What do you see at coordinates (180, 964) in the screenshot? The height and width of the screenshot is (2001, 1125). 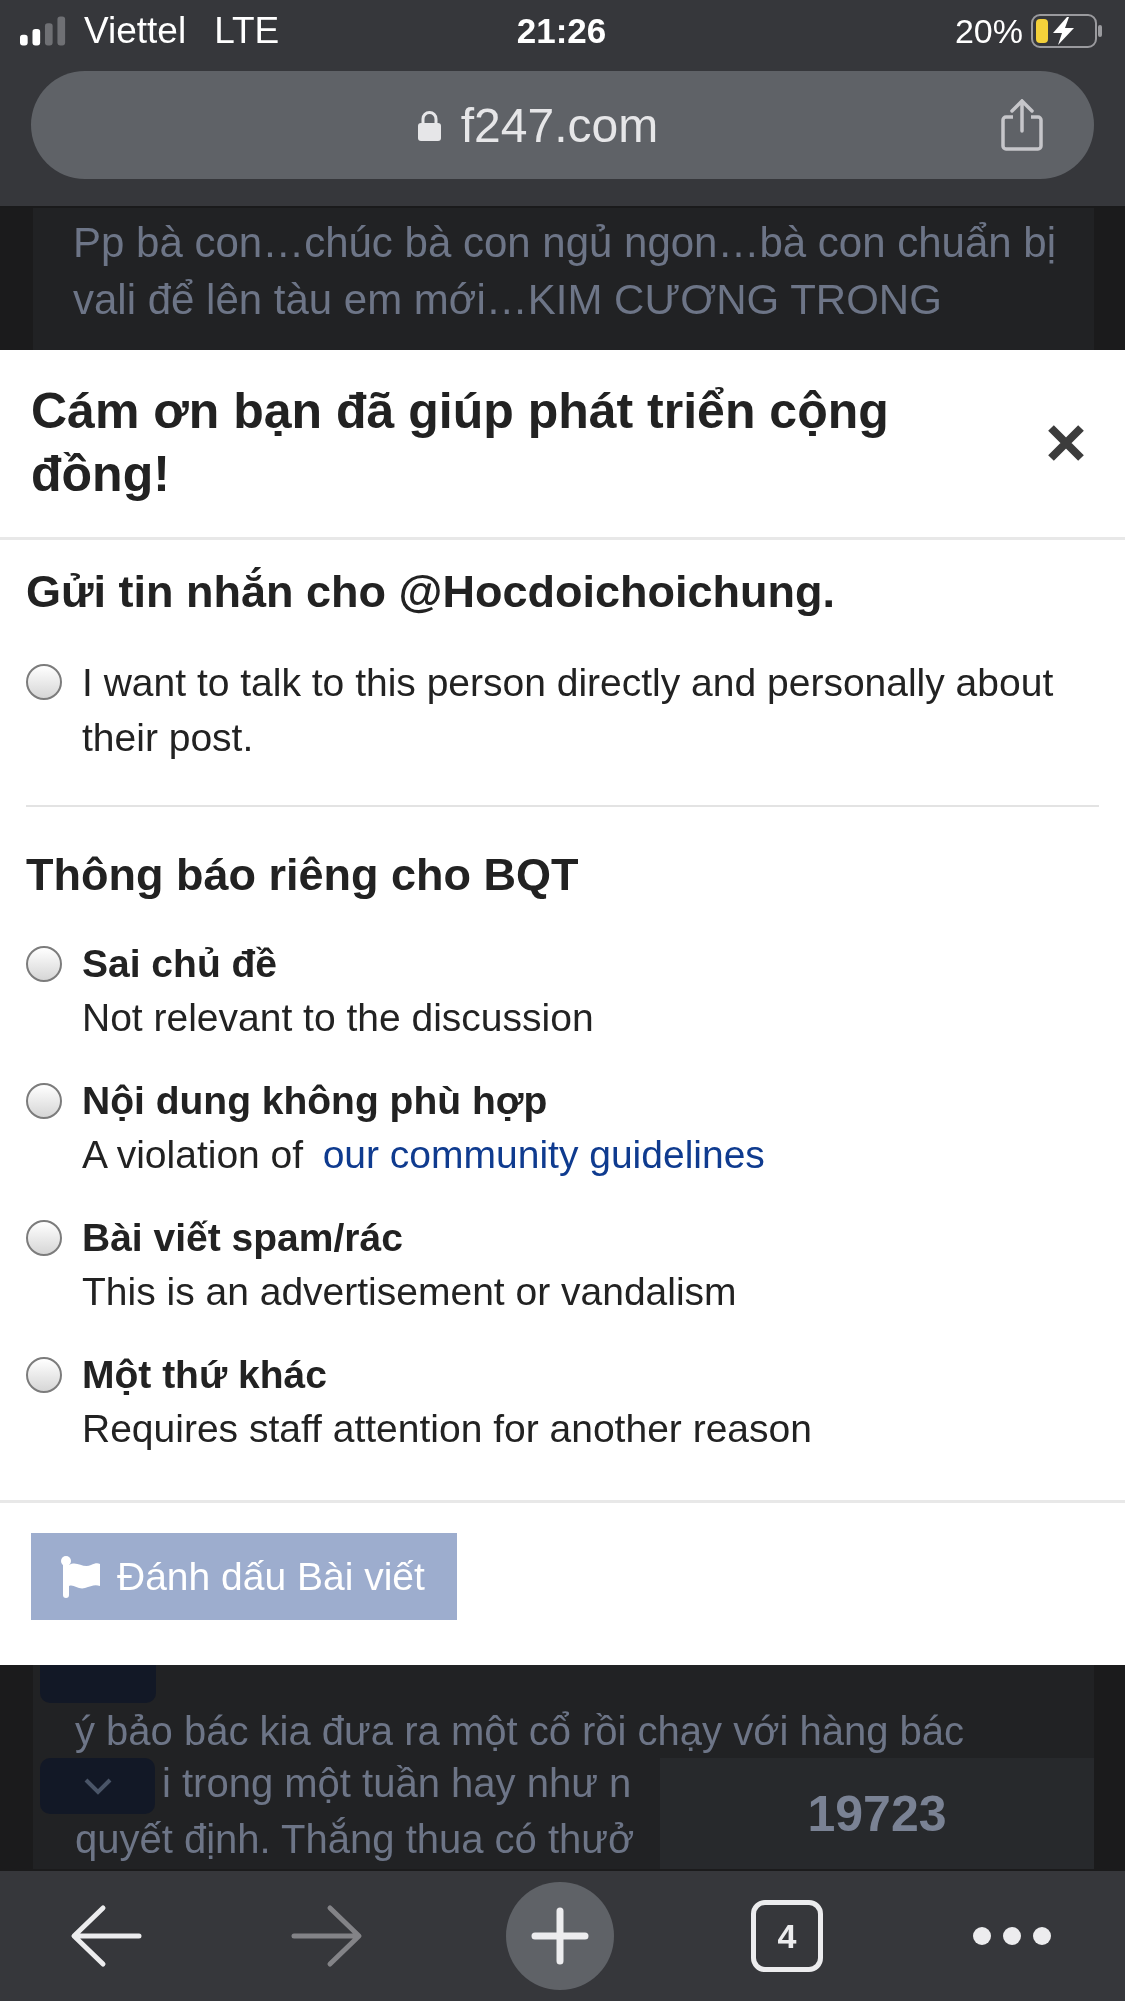 I see `option-title: Sai chủ đề` at bounding box center [180, 964].